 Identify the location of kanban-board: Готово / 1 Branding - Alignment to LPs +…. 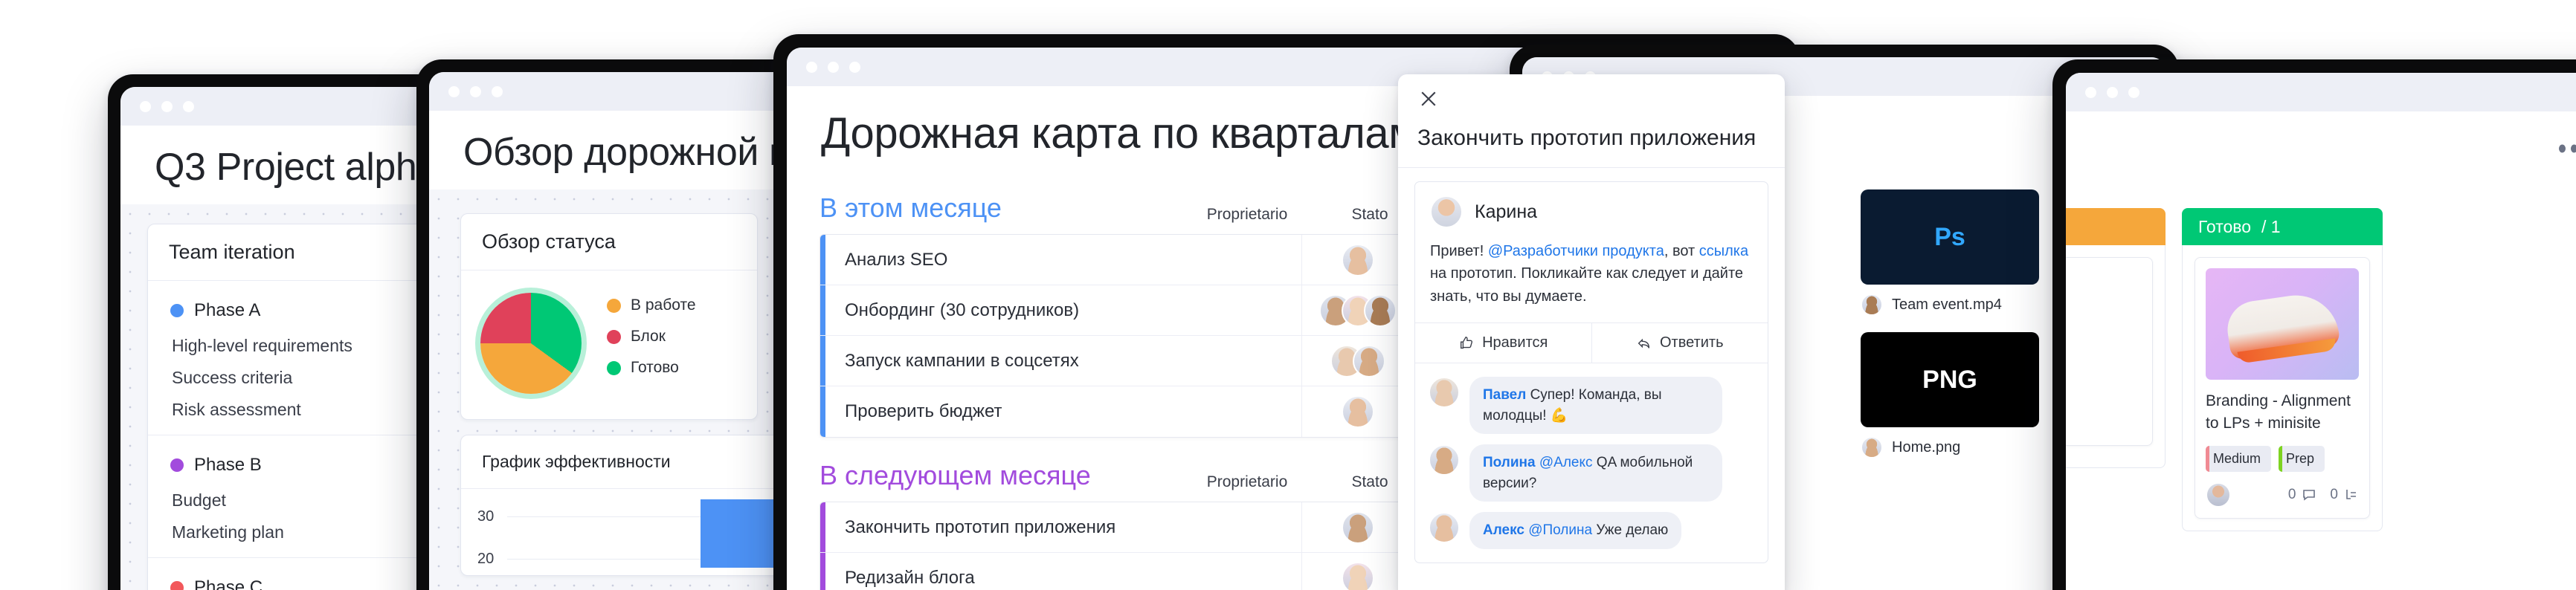
(2224, 369).